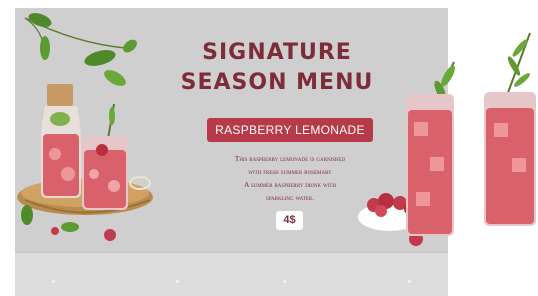 This screenshot has height=296, width=538. Describe the element at coordinates (290, 130) in the screenshot. I see `raspberry-lemonade-button: RASPBERRY LEMONADE` at that location.